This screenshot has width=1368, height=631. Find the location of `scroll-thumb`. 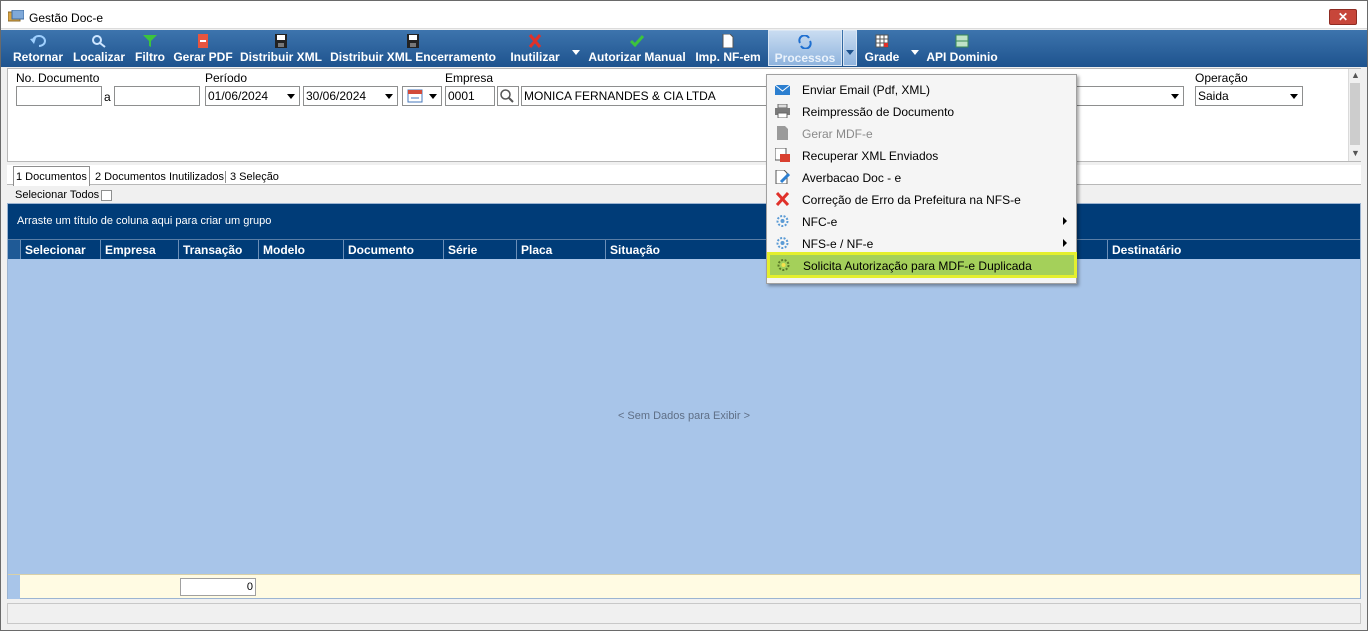

scroll-thumb is located at coordinates (1355, 114).